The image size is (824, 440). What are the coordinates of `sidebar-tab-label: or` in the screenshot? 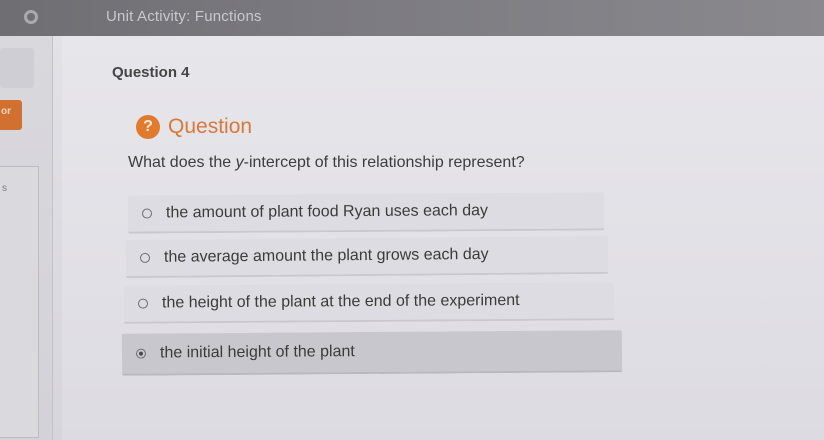 It's located at (6, 111).